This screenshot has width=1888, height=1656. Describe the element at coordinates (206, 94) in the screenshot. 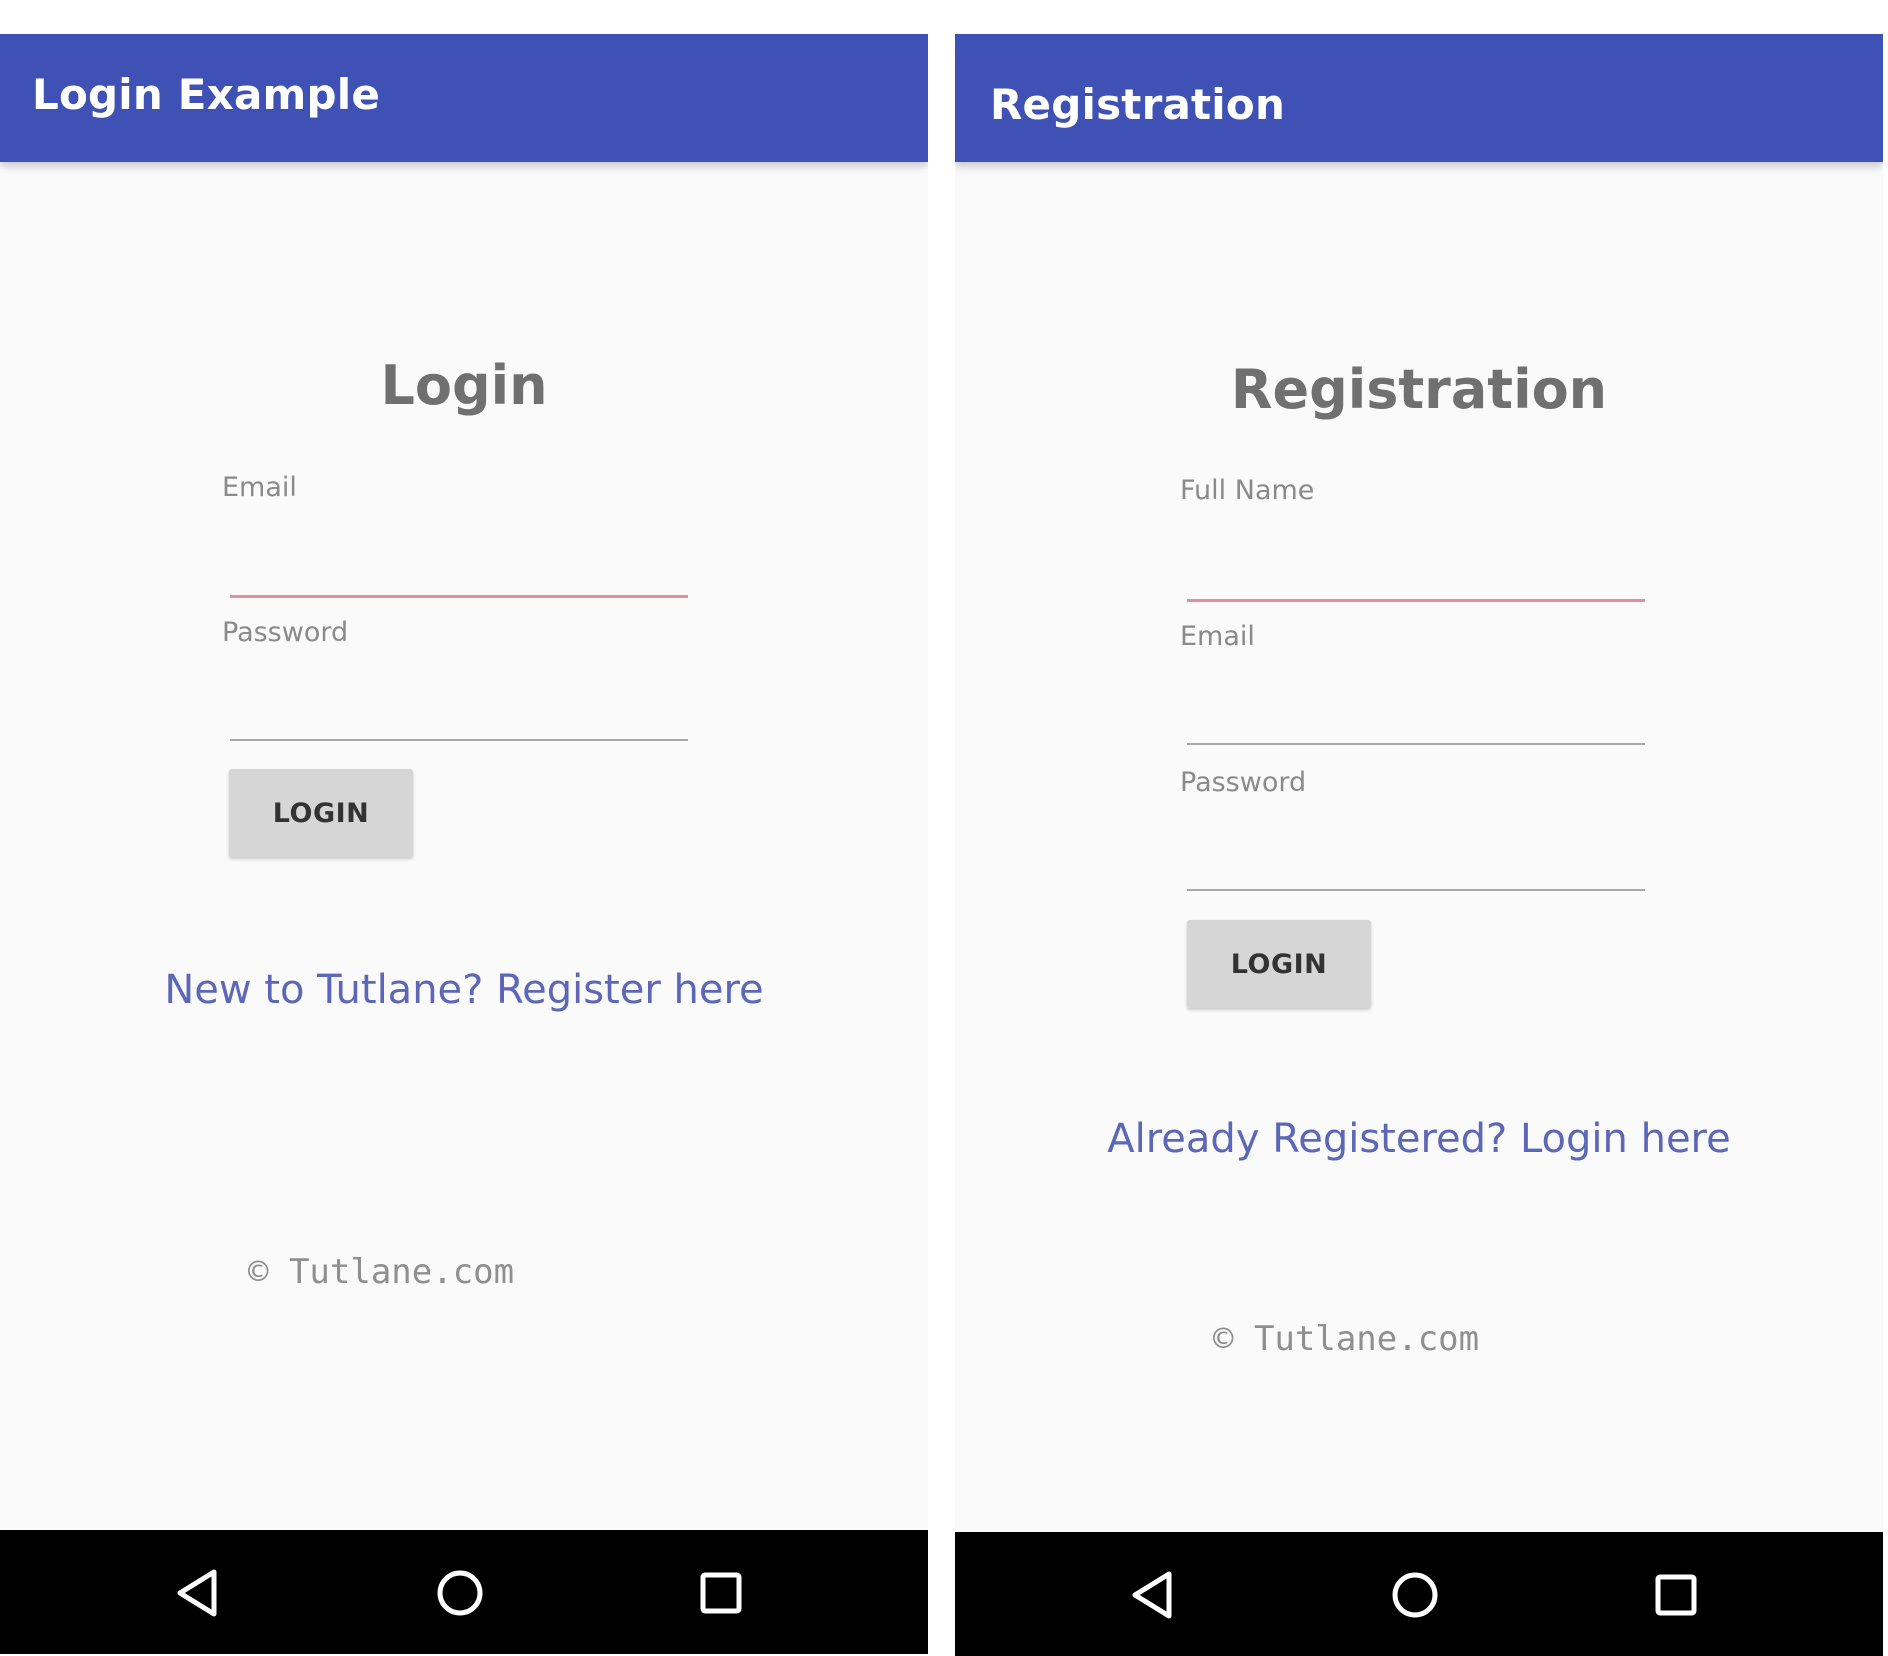

I see `app-bar-title: Login Example` at that location.